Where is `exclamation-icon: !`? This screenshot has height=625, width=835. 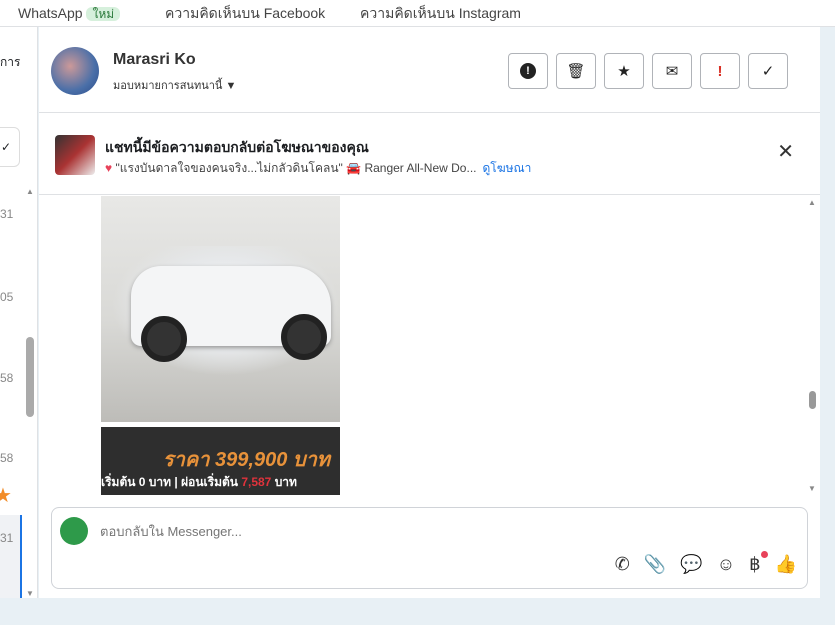
exclamation-icon: ! is located at coordinates (720, 71).